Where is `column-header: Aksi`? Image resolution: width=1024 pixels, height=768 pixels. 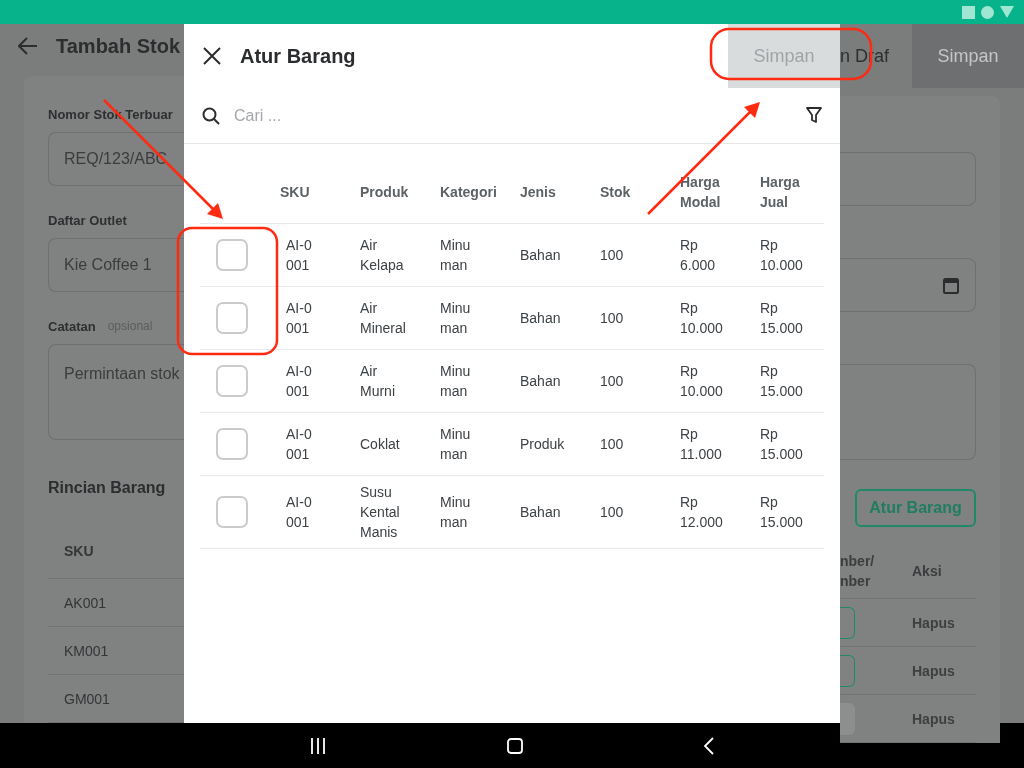 column-header: Aksi is located at coordinates (927, 571).